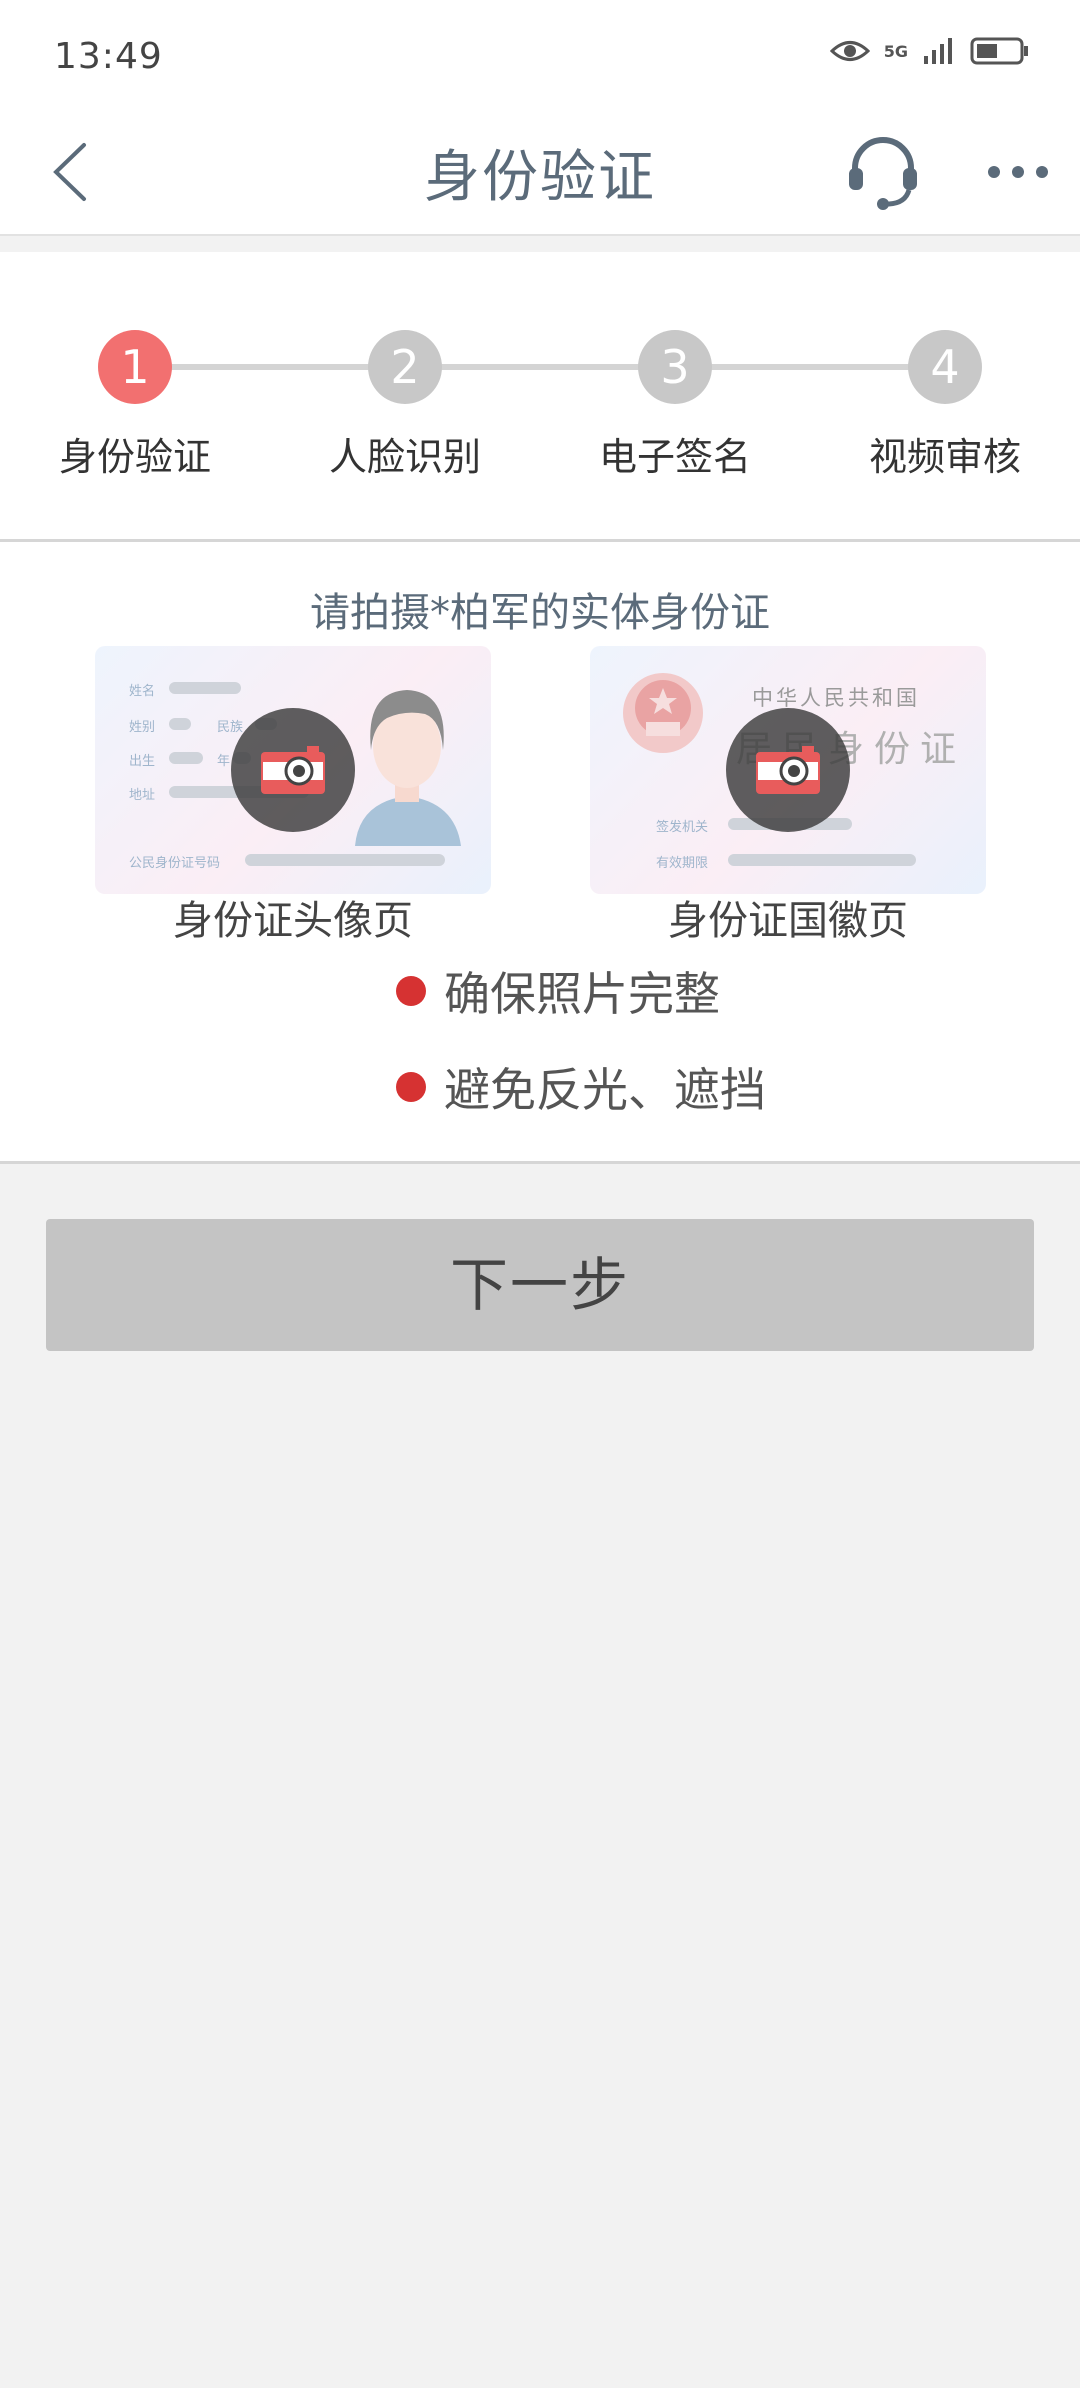  Describe the element at coordinates (142, 795) in the screenshot. I see `field-label: 地址` at that location.